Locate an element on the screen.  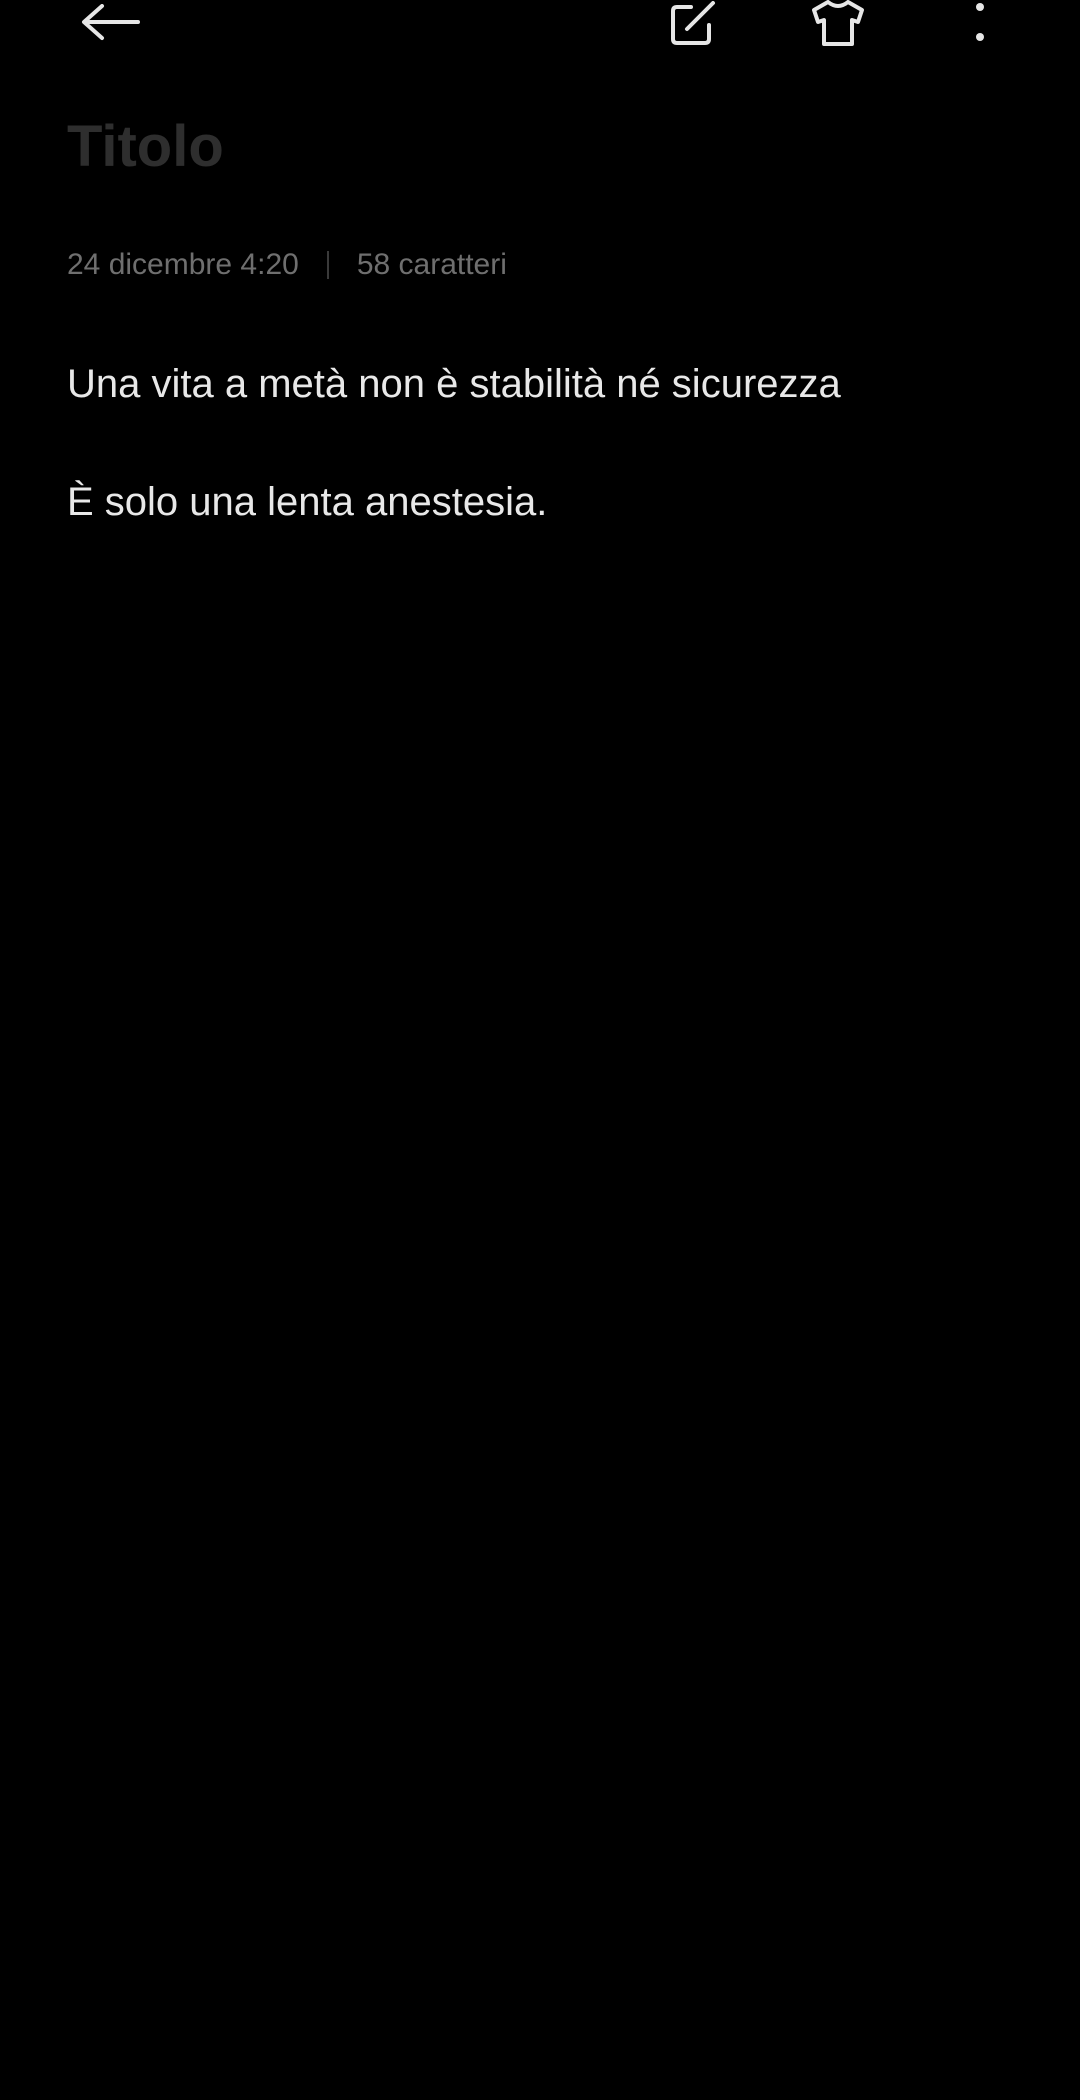
edit-button is located at coordinates (695, 24).